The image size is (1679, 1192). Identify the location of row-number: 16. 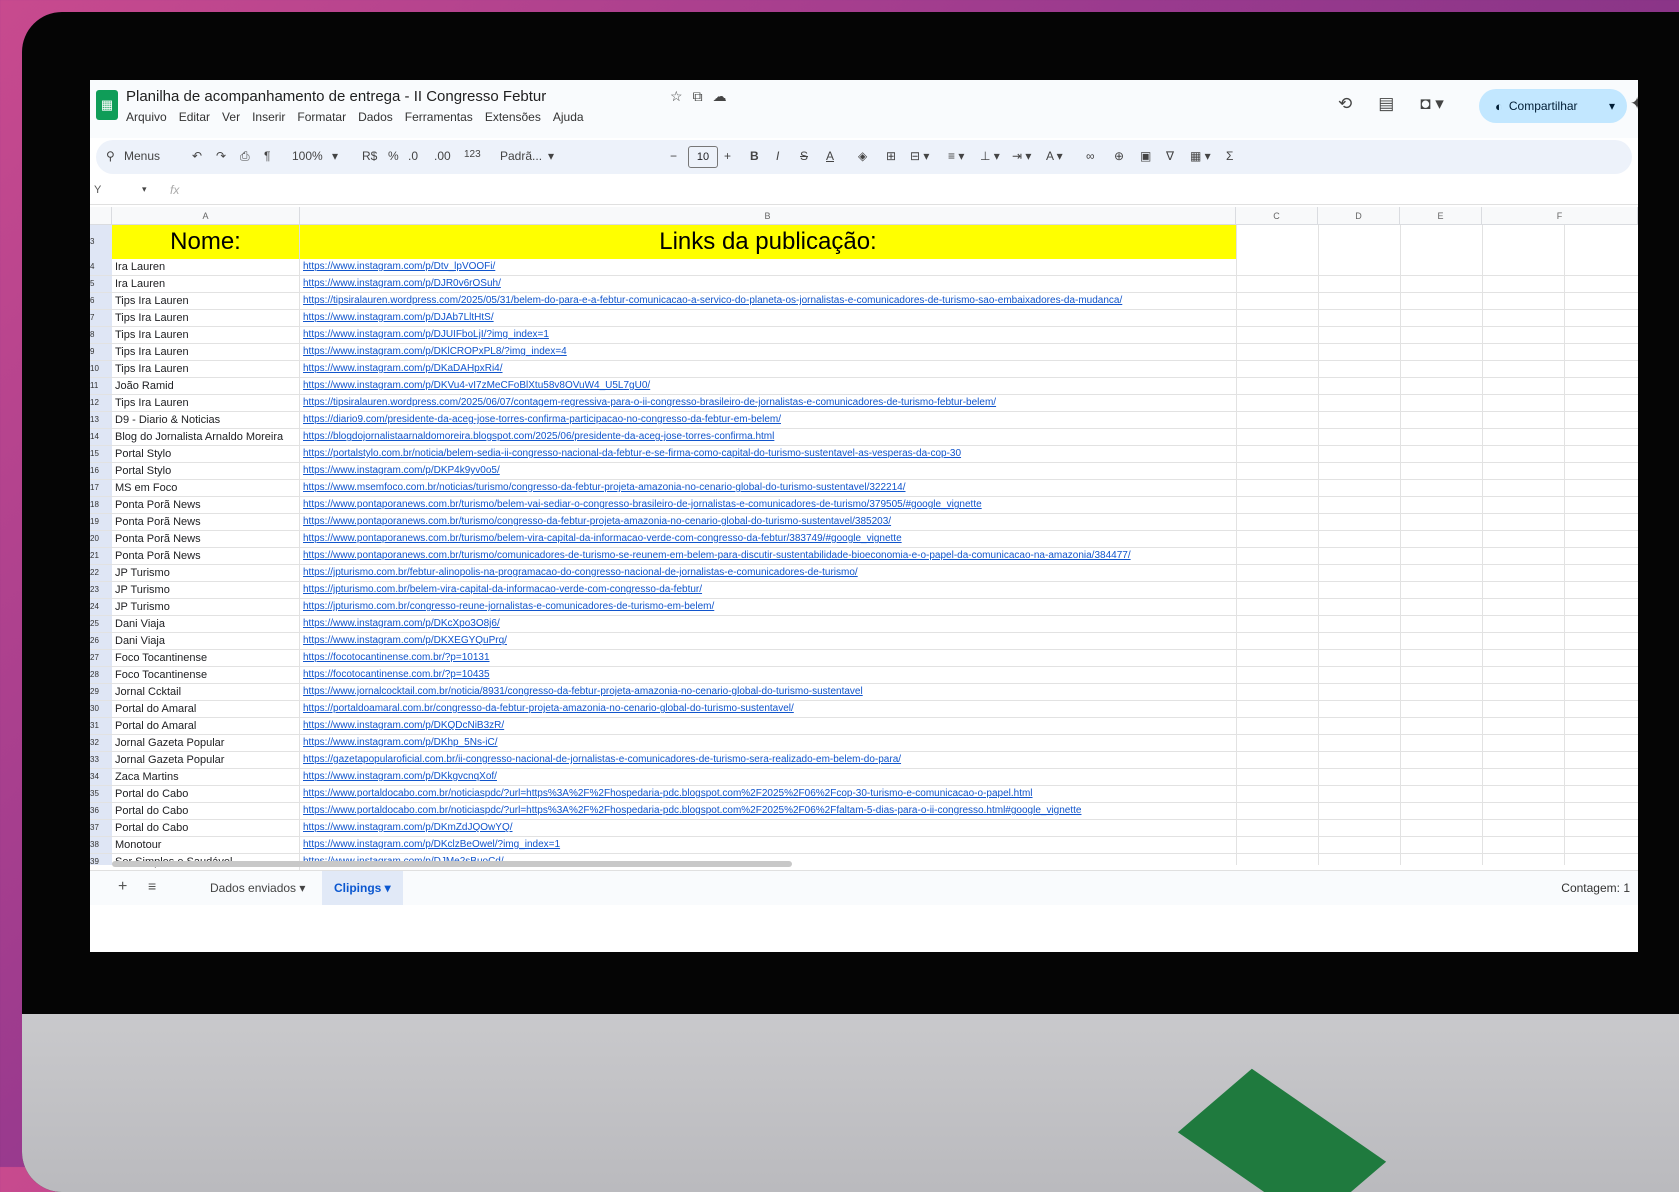
(101, 471).